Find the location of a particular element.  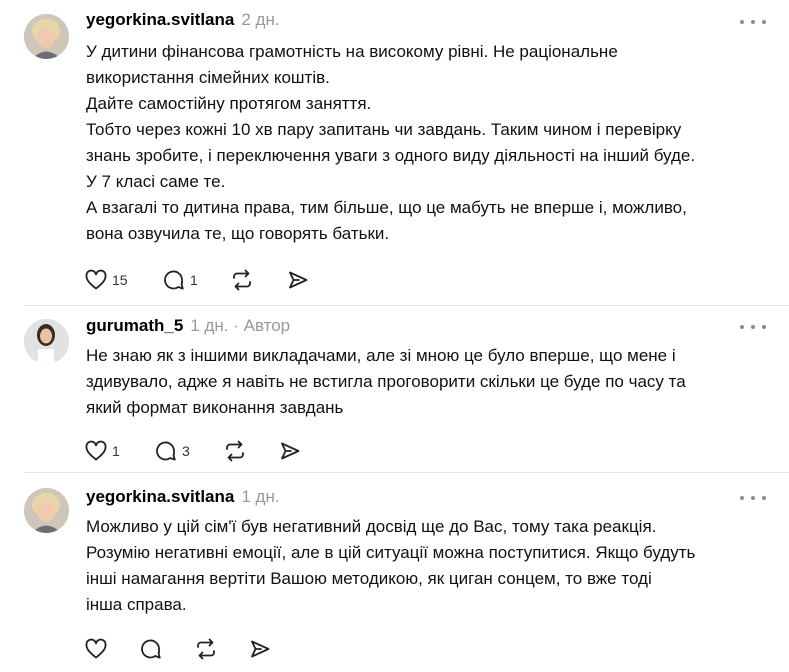

text-line: У 7 класі саме те. is located at coordinates (156, 181).